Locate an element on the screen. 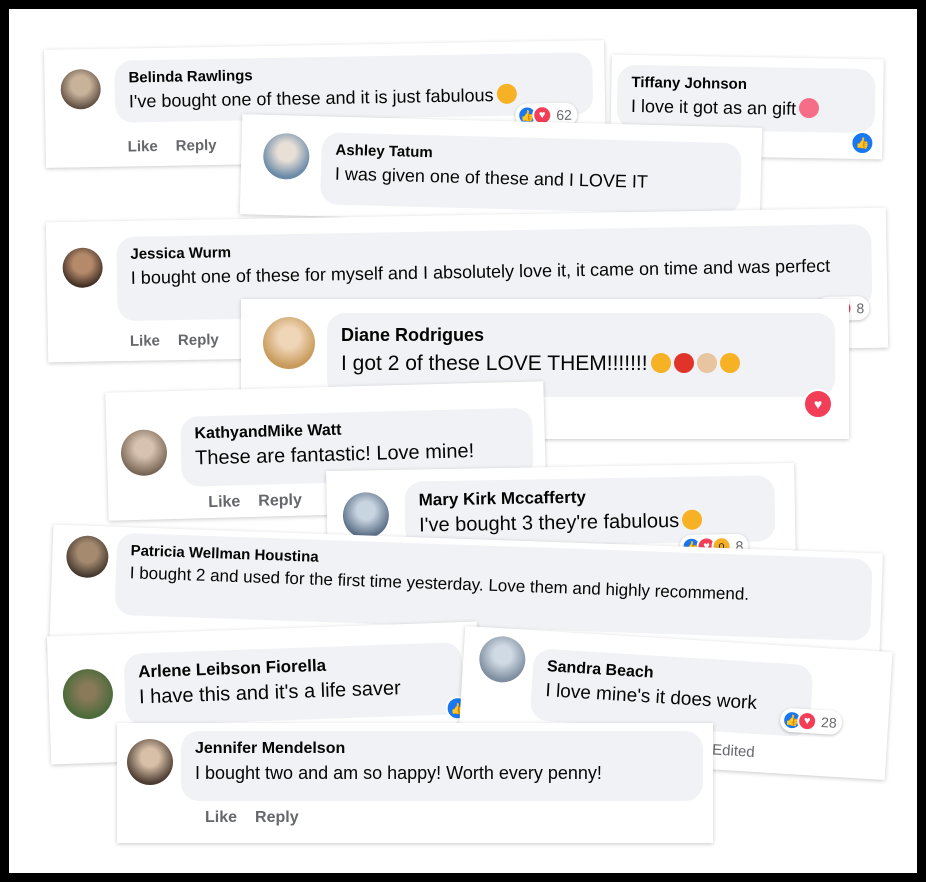 This screenshot has width=926, height=882. comment-text: I've bought 3 they're fabulous is located at coordinates (590, 523).